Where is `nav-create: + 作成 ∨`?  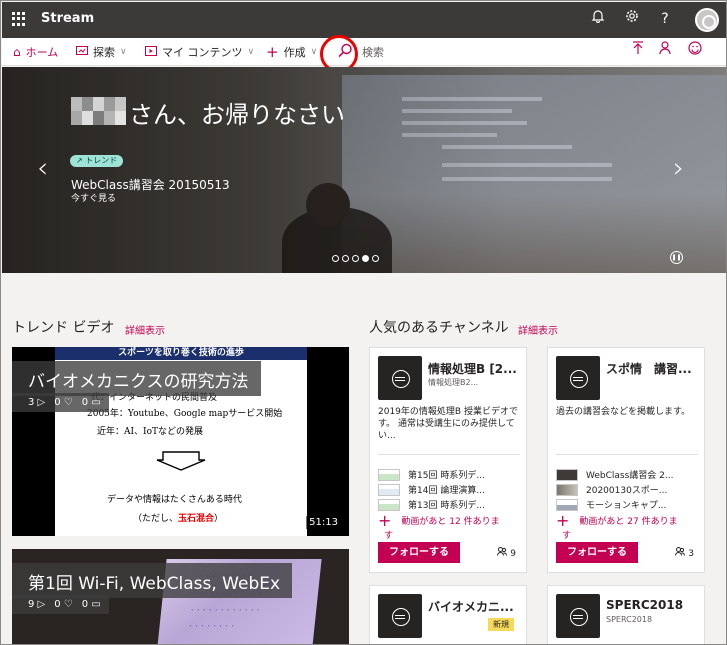 nav-create: + 作成 ∨ is located at coordinates (291, 52).